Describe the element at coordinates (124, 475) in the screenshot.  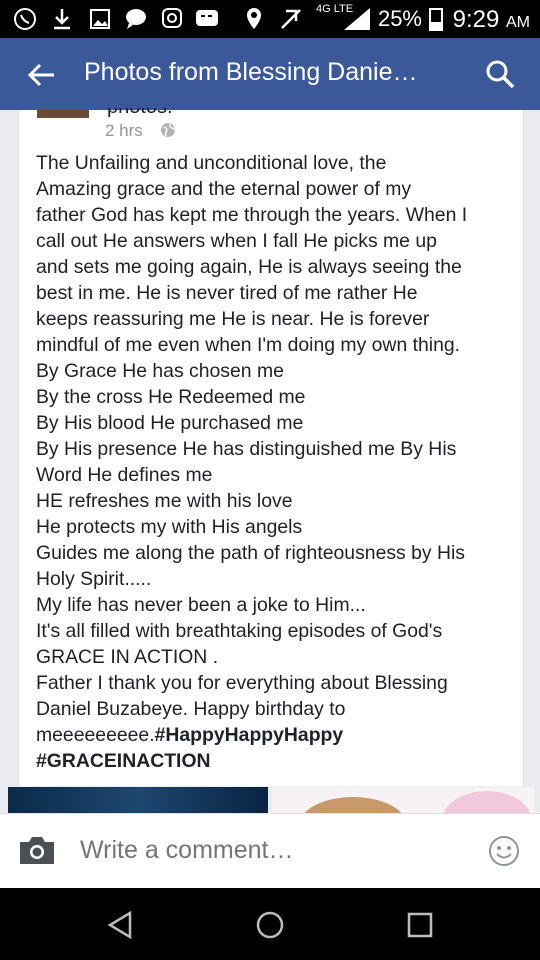
I see `post-text-line: Word He defines me` at that location.